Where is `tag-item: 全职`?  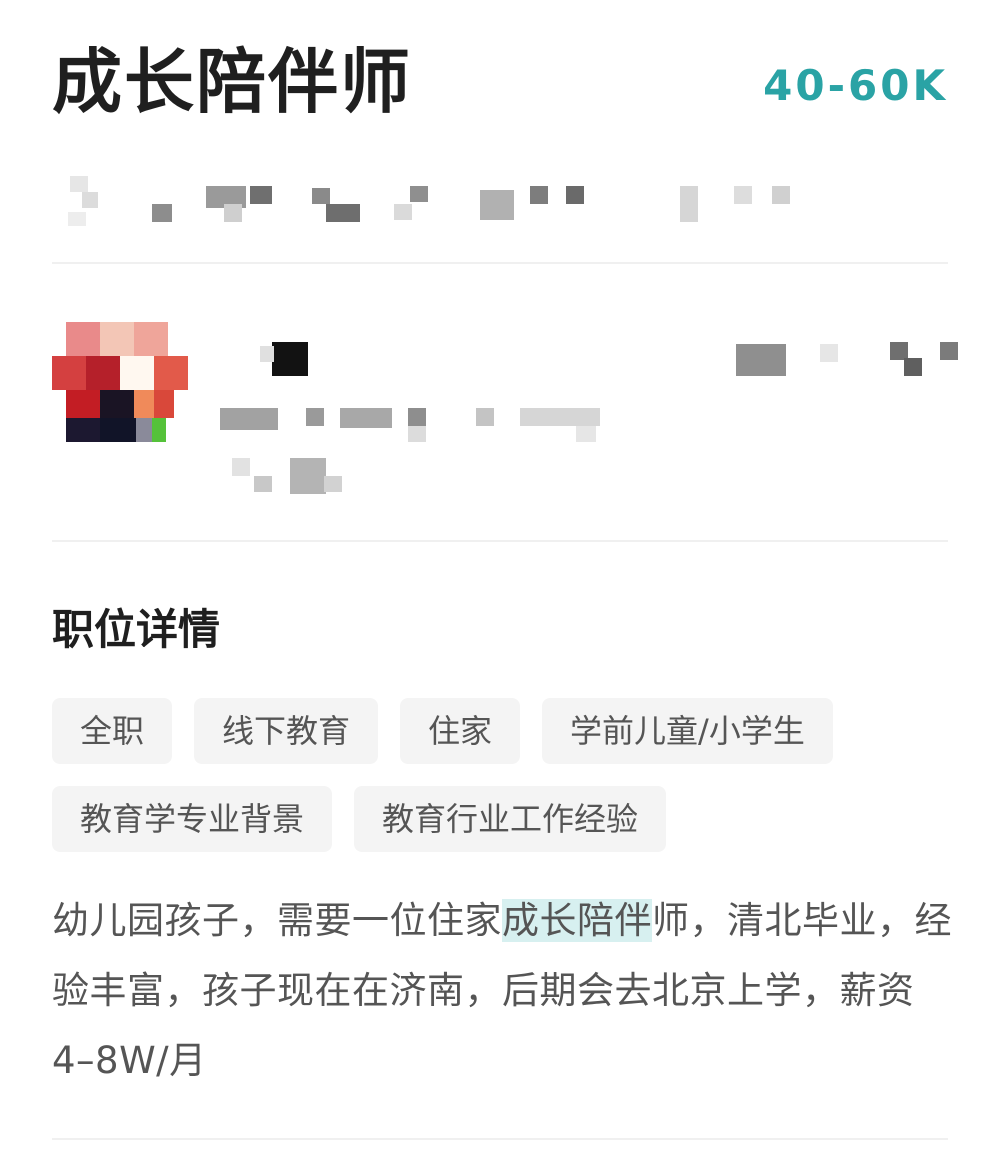
tag-item: 全职 is located at coordinates (112, 731).